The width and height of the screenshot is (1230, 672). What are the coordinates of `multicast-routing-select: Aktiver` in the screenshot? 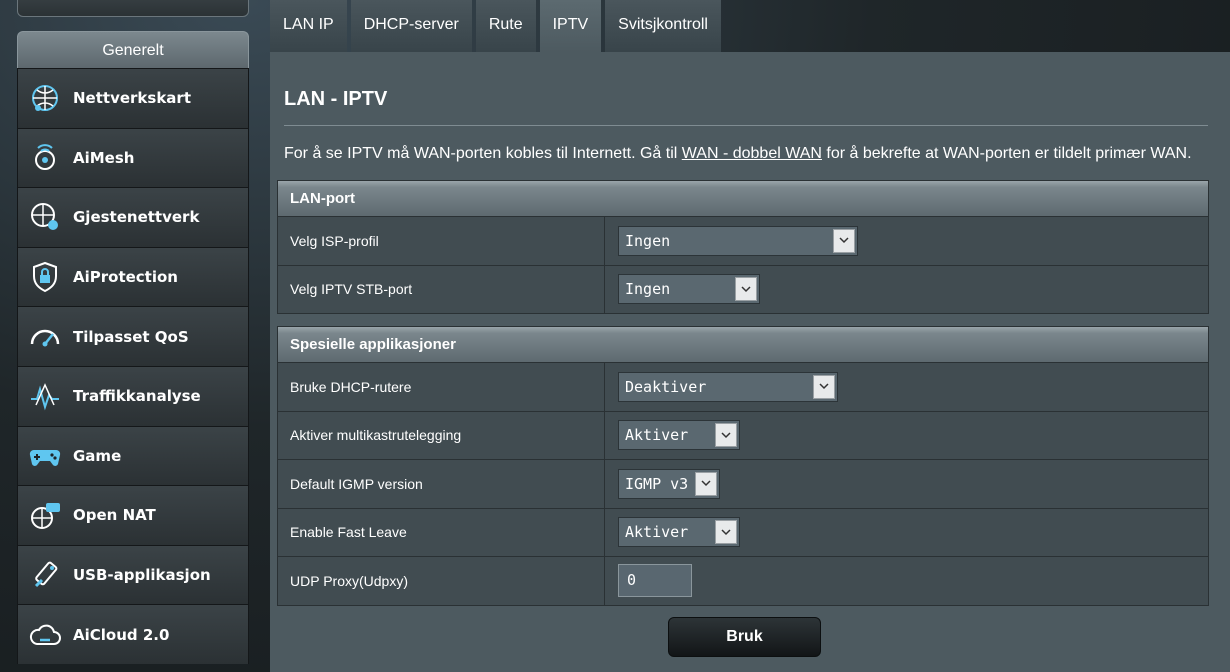 It's located at (679, 435).